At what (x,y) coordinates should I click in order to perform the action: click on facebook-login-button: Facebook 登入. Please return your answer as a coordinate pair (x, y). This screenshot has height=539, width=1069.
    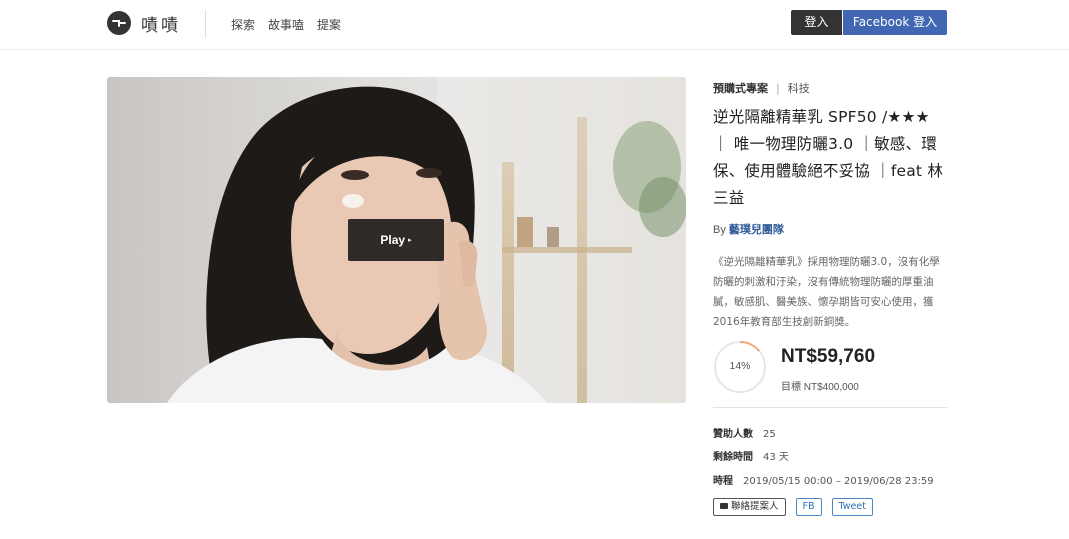
    Looking at the image, I should click on (895, 22).